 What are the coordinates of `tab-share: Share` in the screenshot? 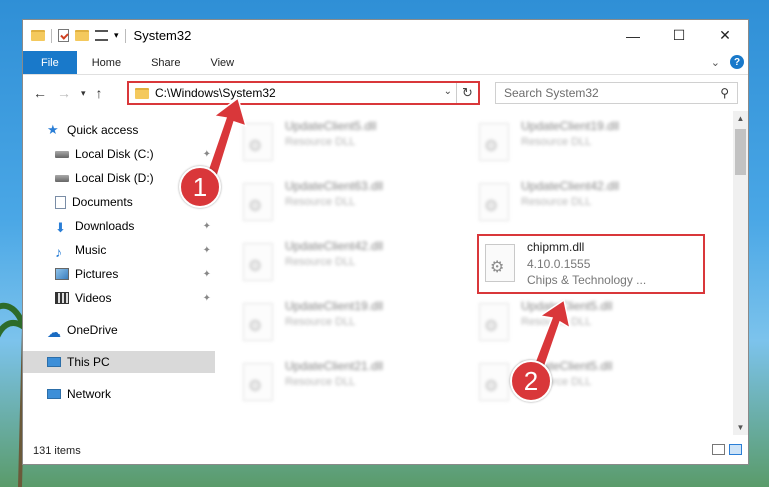 It's located at (165, 62).